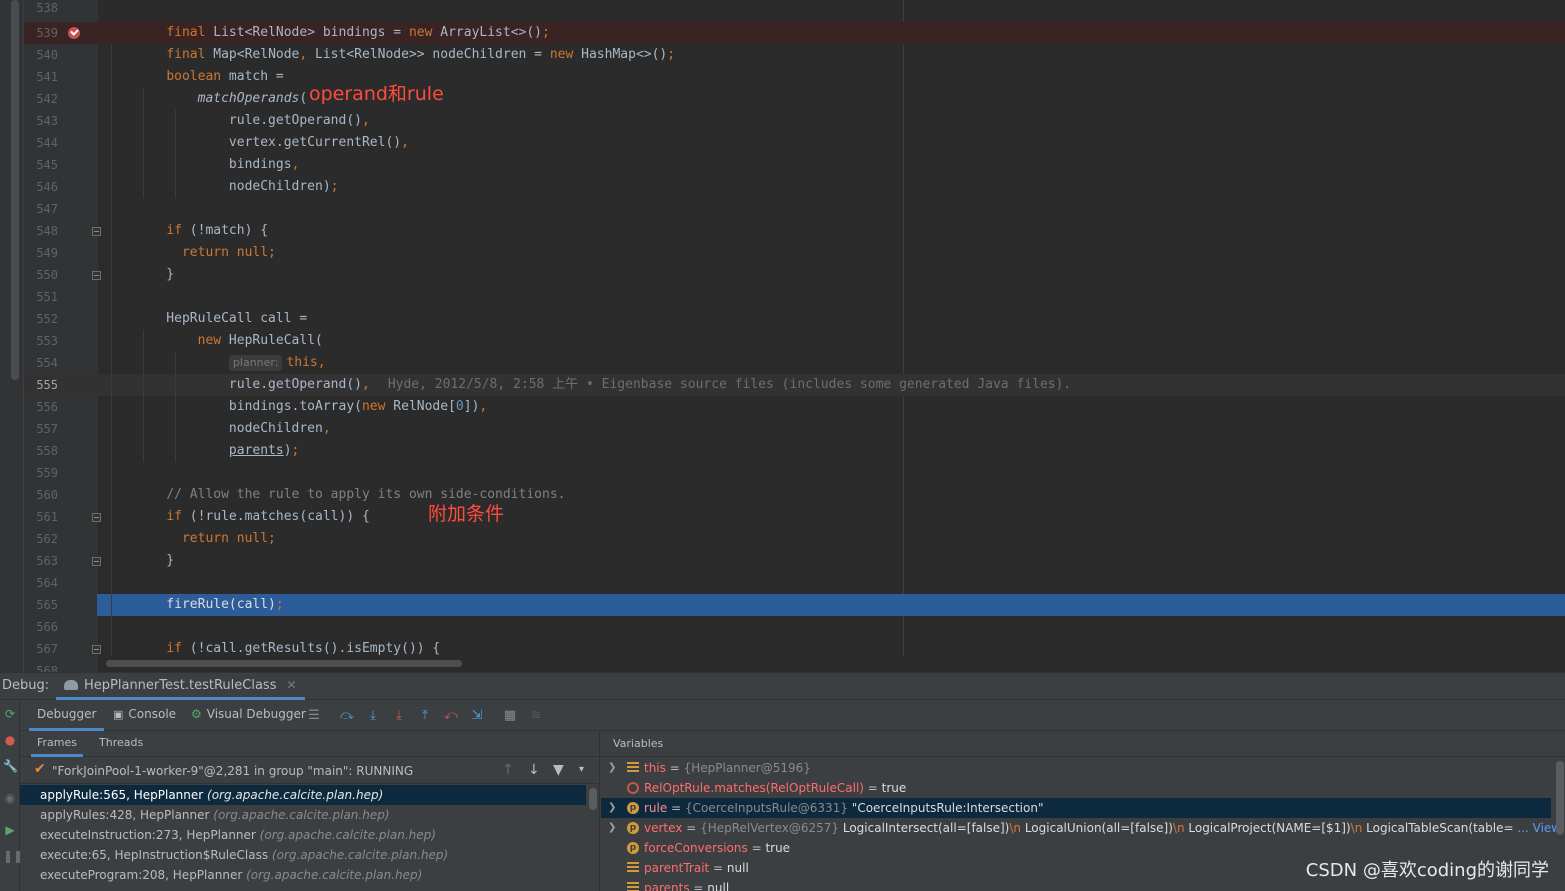 Image resolution: width=1565 pixels, height=891 pixels. Describe the element at coordinates (41, 165) in the screenshot. I see `line-number: 545` at that location.